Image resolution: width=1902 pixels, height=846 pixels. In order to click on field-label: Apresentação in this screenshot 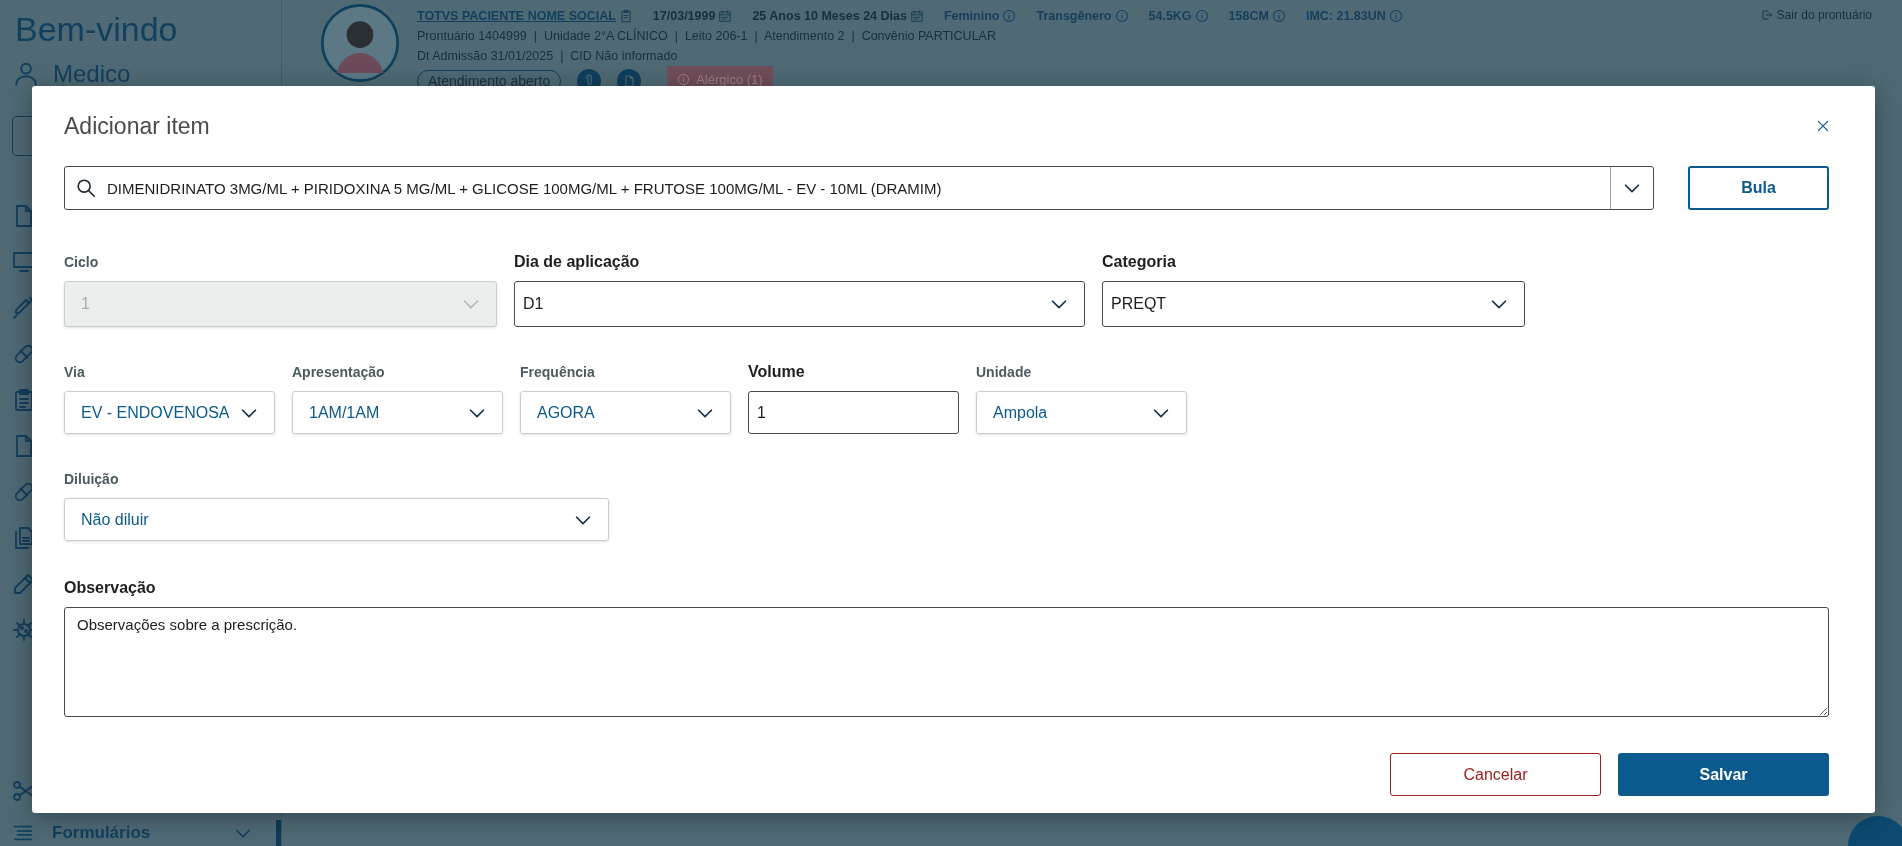, I will do `click(339, 372)`.